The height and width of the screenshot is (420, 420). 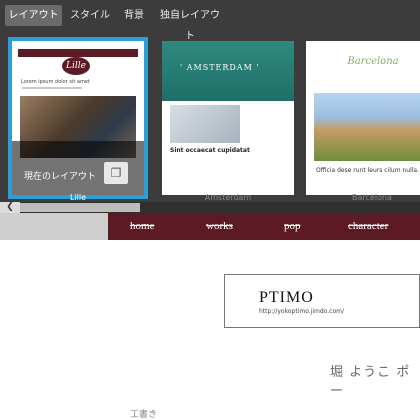 What do you see at coordinates (55, 82) in the screenshot?
I see `lille-title: Lorem ipsum dolor sit amet` at bounding box center [55, 82].